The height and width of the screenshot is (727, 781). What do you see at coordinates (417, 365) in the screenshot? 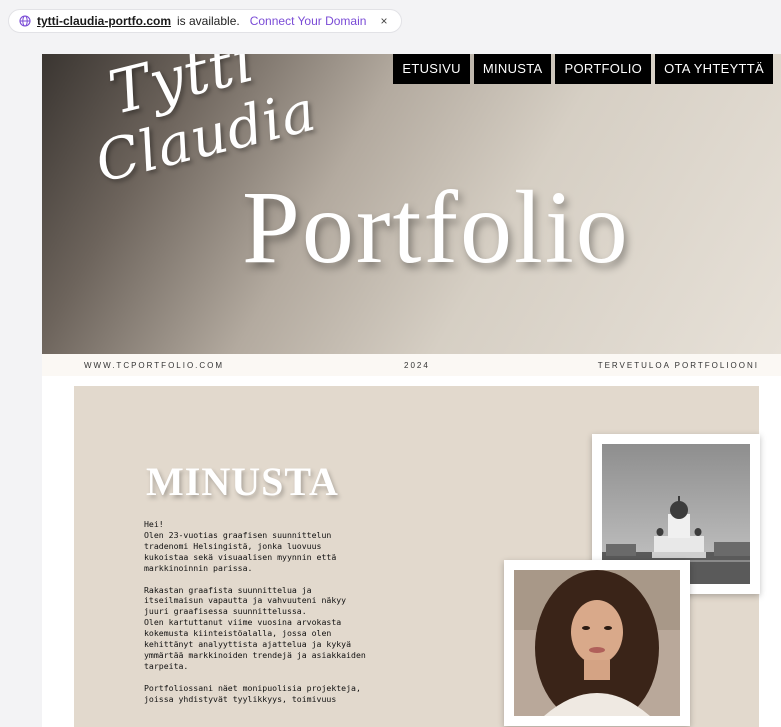
I see `year-text: 2024` at bounding box center [417, 365].